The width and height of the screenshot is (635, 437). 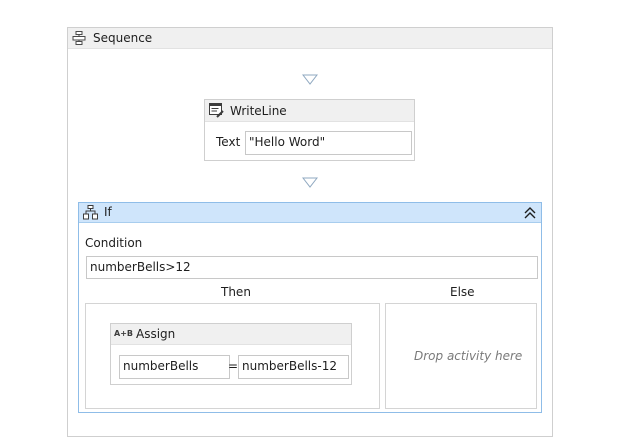 I want to click on then-label: Then, so click(x=236, y=292).